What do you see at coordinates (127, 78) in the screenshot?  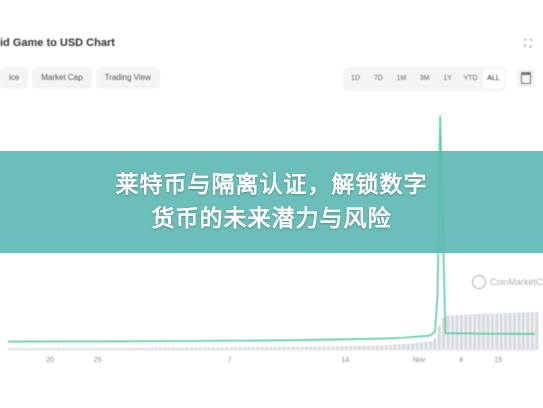 I see `tab-trading-view: Trading View` at bounding box center [127, 78].